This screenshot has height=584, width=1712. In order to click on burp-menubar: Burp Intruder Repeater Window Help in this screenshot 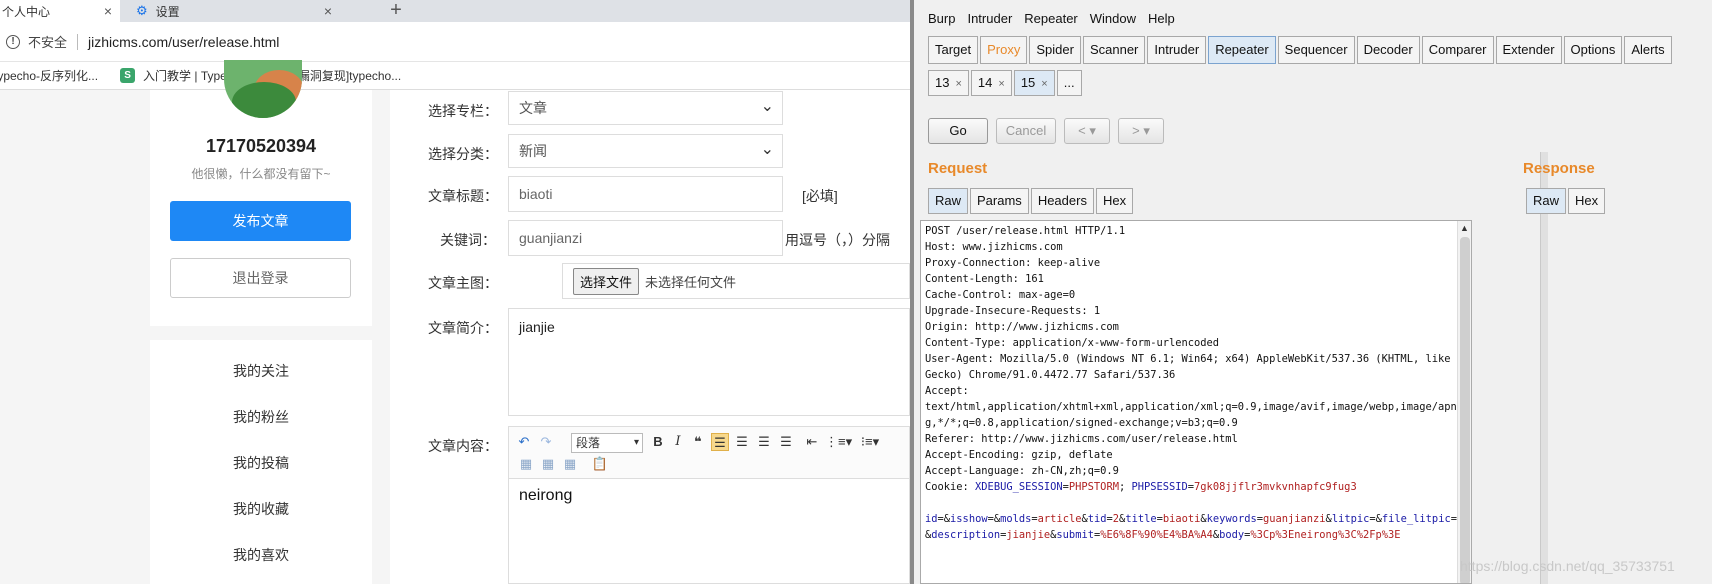, I will do `click(1044, 18)`.